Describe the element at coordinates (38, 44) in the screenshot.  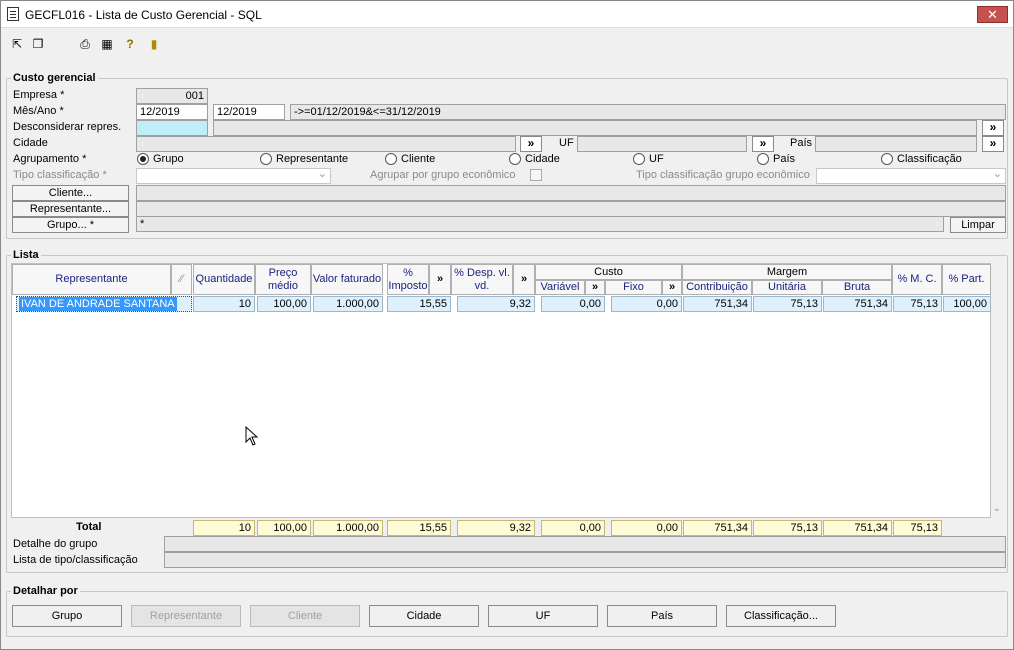
I see `copy-icon: ❐` at that location.